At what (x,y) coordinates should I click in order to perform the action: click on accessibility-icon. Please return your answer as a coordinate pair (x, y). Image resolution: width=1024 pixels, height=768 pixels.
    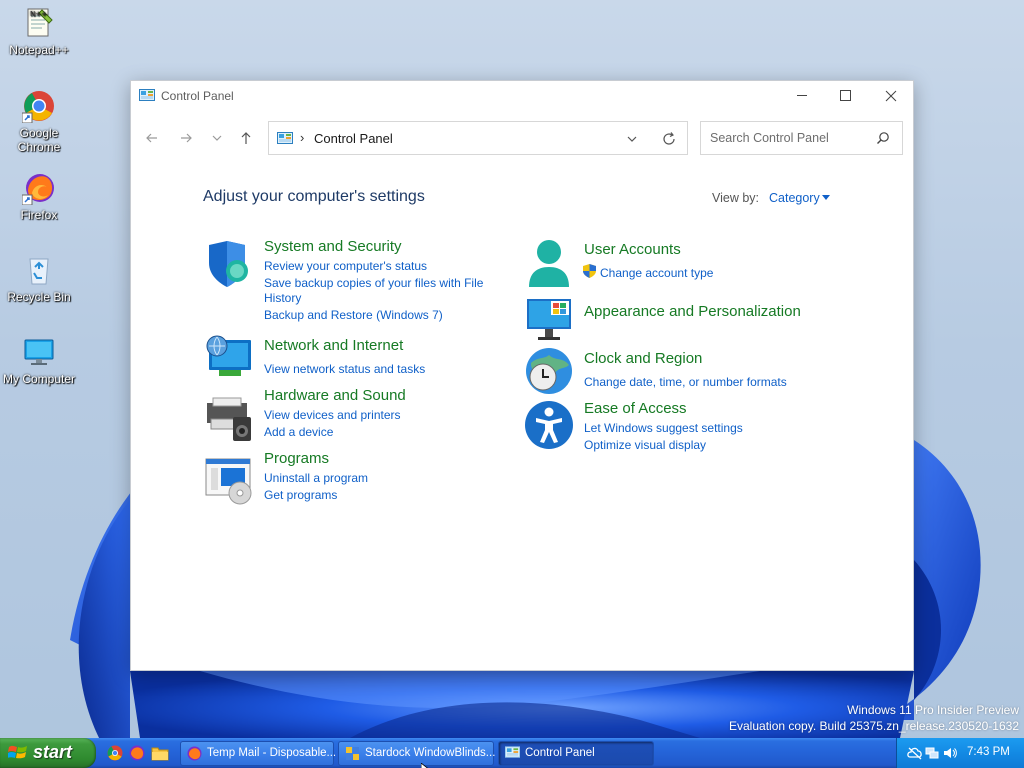
    Looking at the image, I should click on (549, 425).